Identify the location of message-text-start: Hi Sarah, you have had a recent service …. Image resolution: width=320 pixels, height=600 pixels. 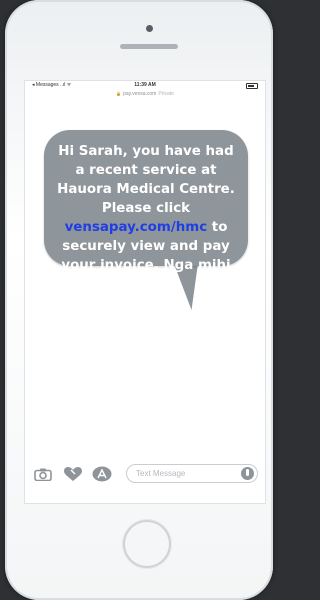
(146, 180).